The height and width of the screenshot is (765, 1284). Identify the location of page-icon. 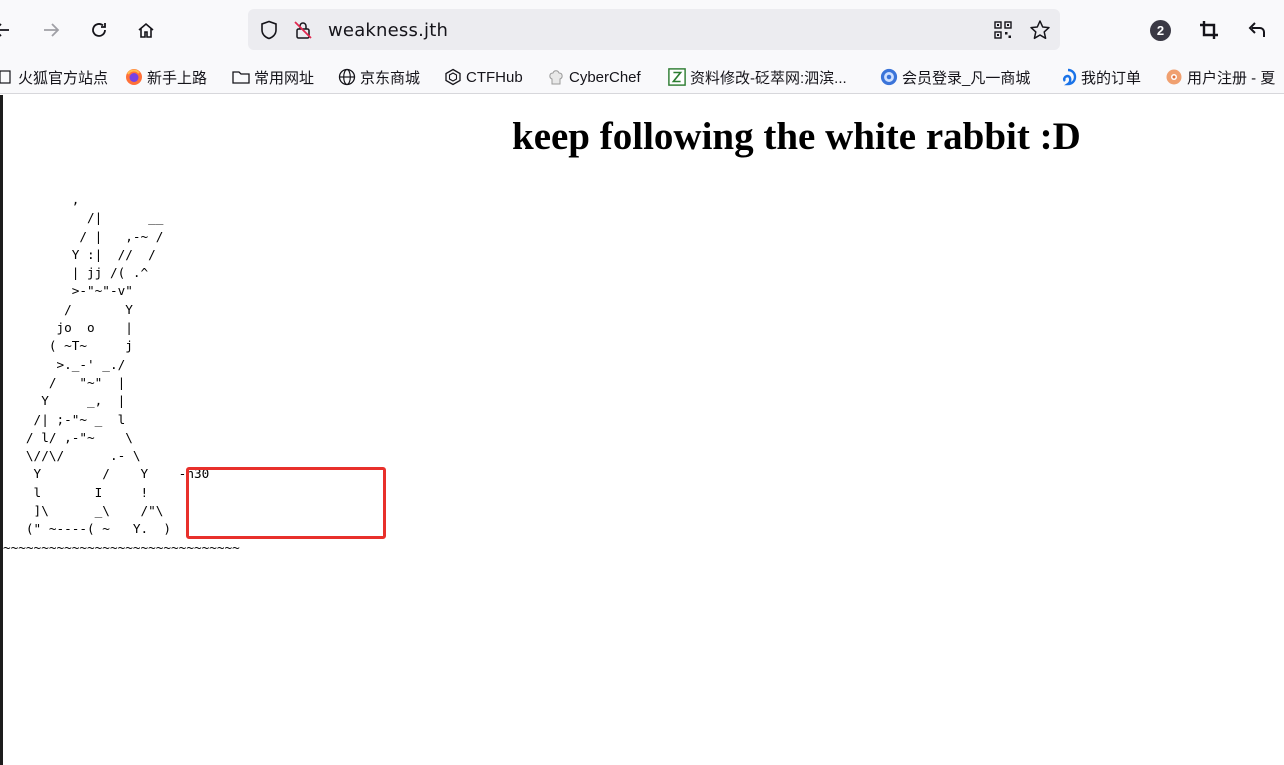
(7, 77).